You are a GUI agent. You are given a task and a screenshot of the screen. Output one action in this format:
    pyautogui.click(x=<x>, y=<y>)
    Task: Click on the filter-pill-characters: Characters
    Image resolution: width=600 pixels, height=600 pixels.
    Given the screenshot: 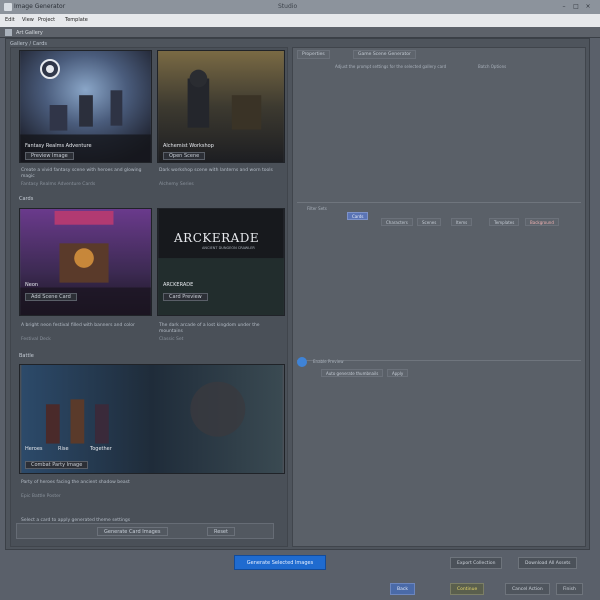 What is the action you would take?
    pyautogui.click(x=397, y=222)
    